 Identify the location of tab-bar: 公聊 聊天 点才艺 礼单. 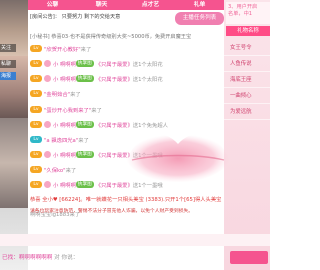
(126, 5).